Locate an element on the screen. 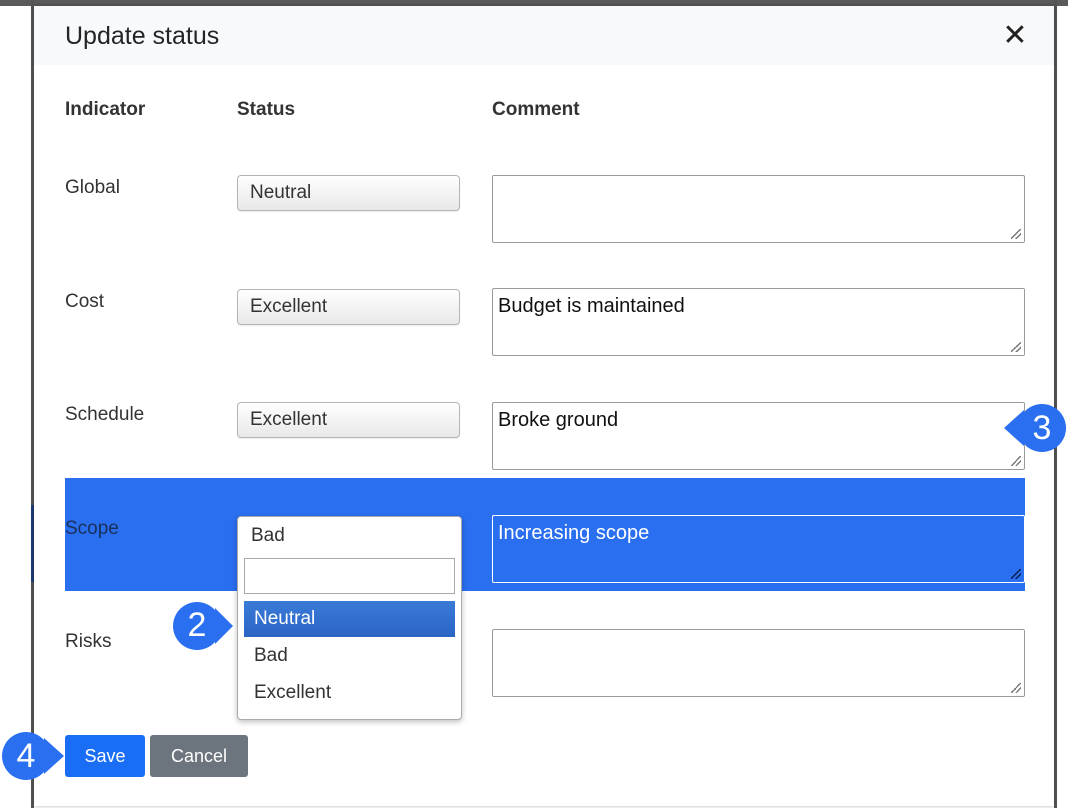 The height and width of the screenshot is (808, 1068). modal-title: Update status is located at coordinates (142, 36).